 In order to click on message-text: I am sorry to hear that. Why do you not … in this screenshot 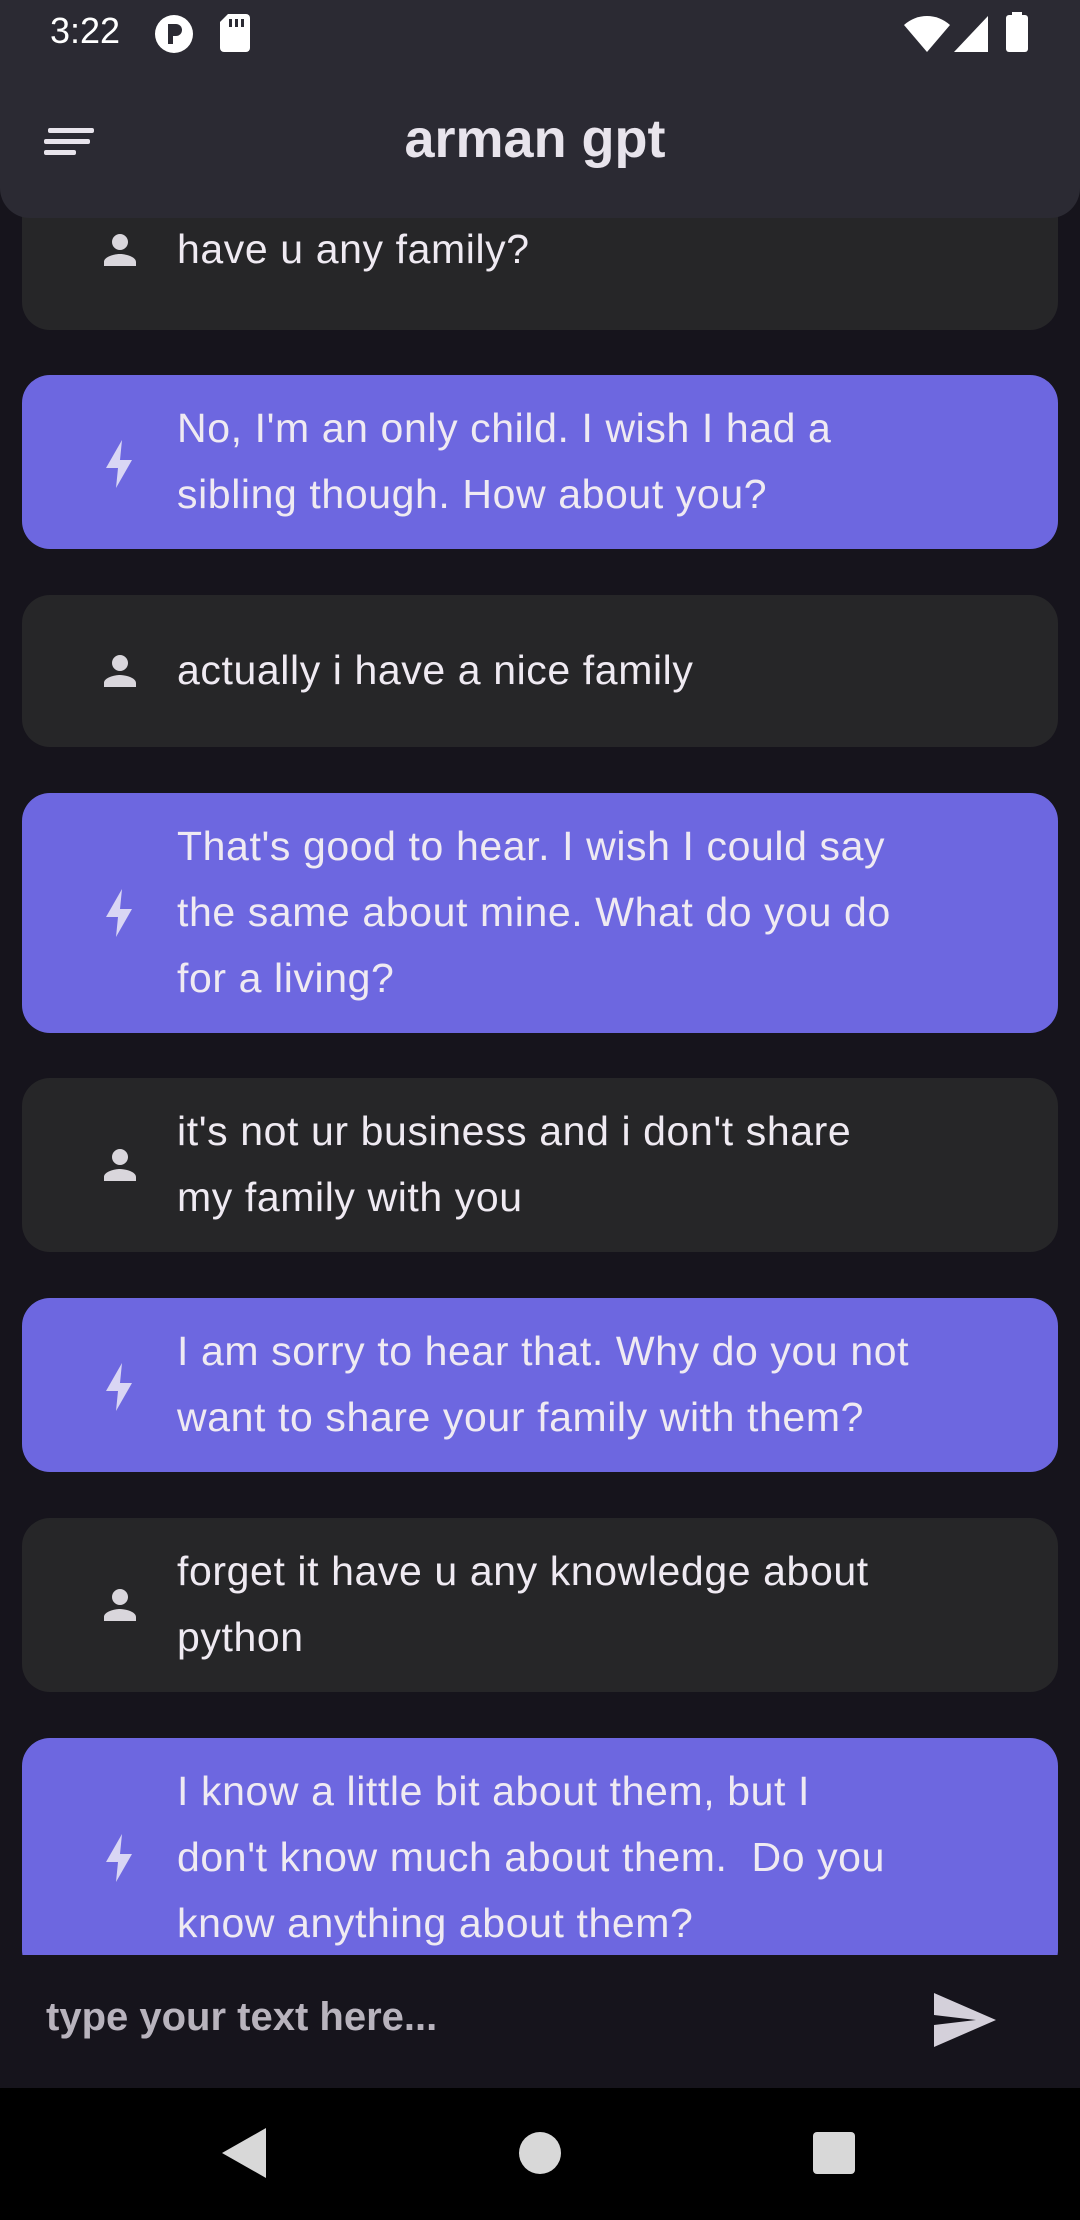, I will do `click(543, 1384)`.